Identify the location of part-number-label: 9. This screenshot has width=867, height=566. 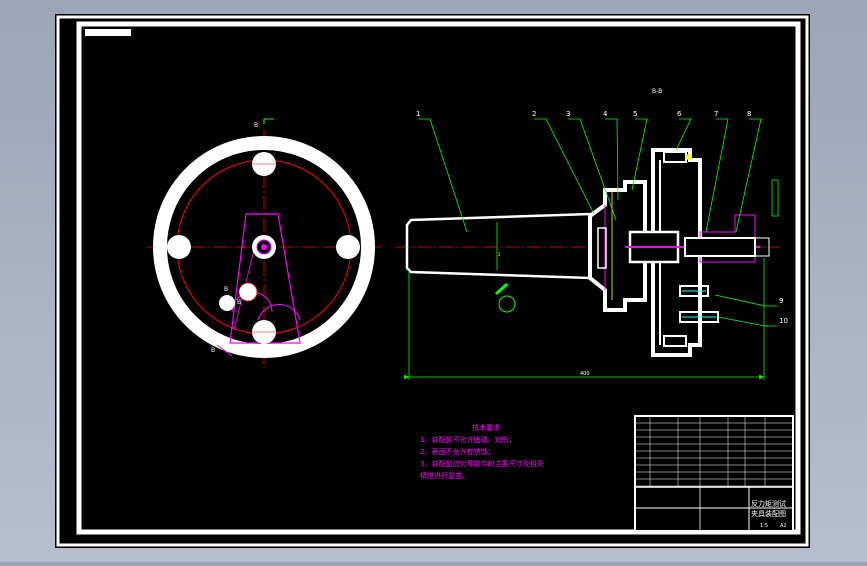
(781, 301).